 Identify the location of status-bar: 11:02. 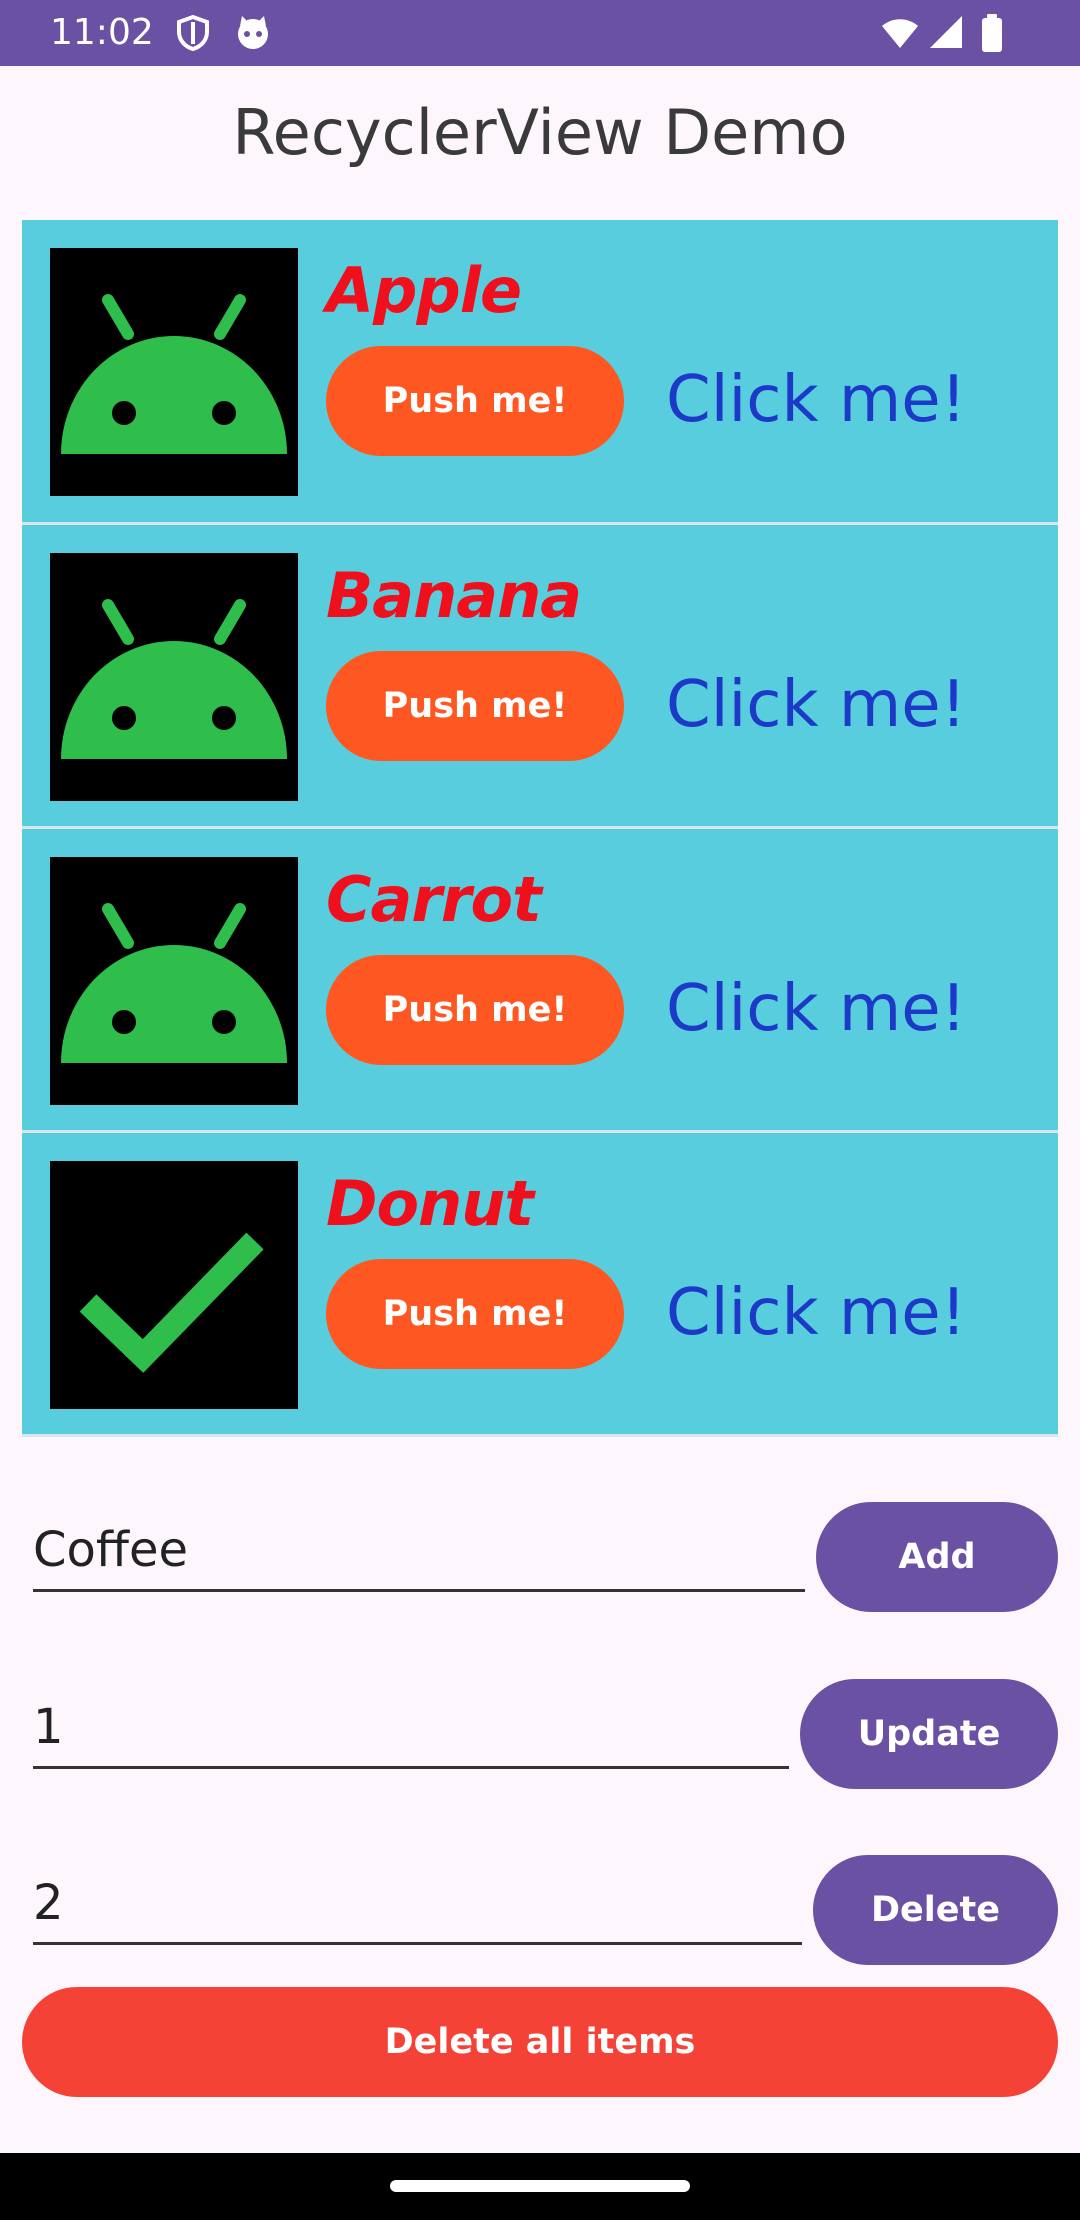
(540, 33).